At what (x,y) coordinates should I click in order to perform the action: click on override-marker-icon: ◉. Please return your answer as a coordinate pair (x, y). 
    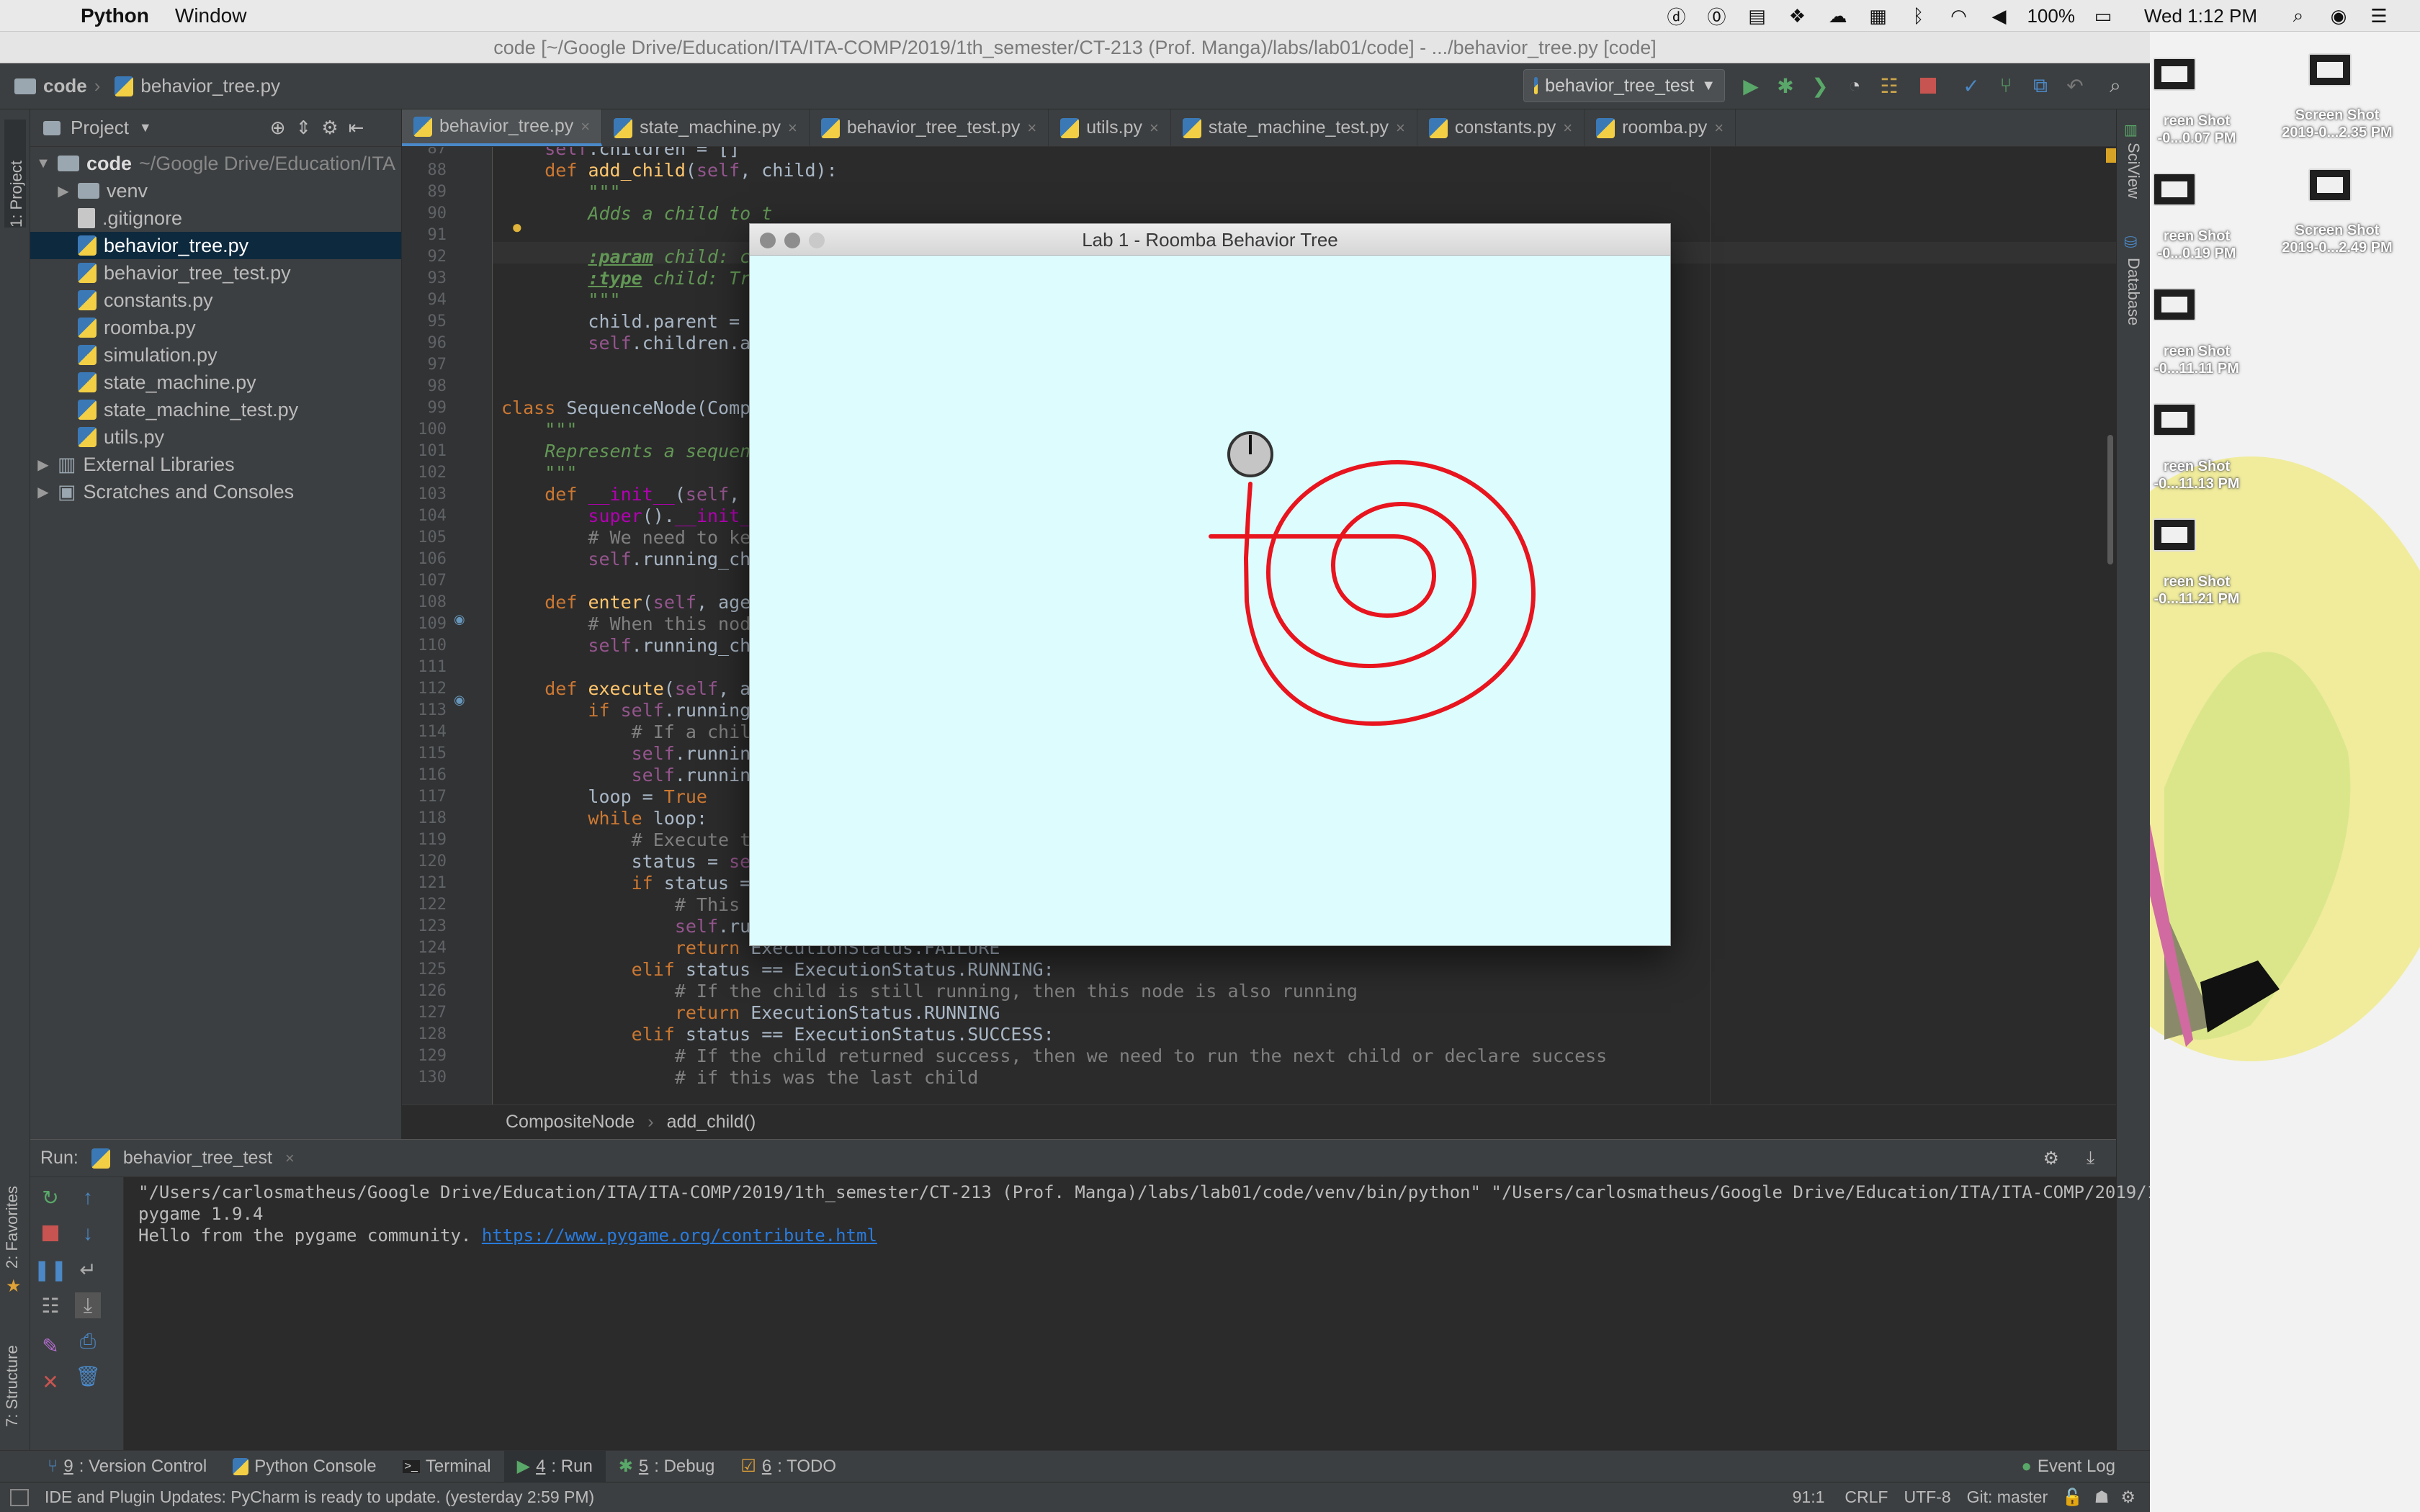
    Looking at the image, I should click on (459, 619).